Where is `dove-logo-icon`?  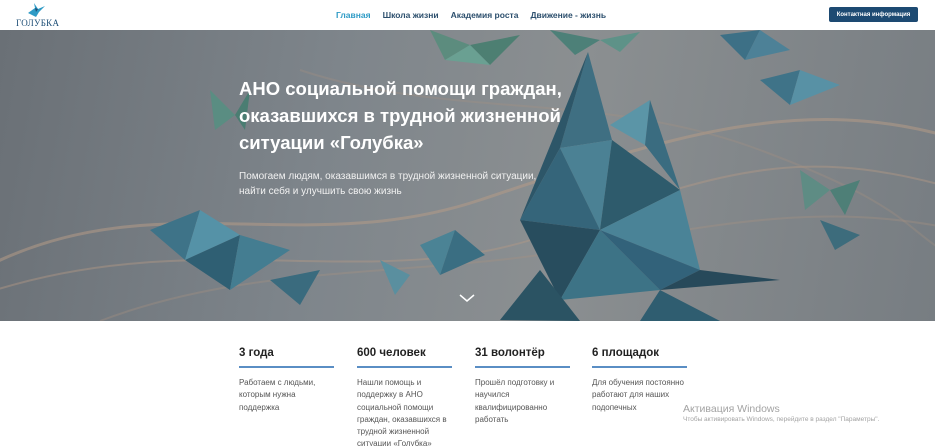 dove-logo-icon is located at coordinates (36, 10).